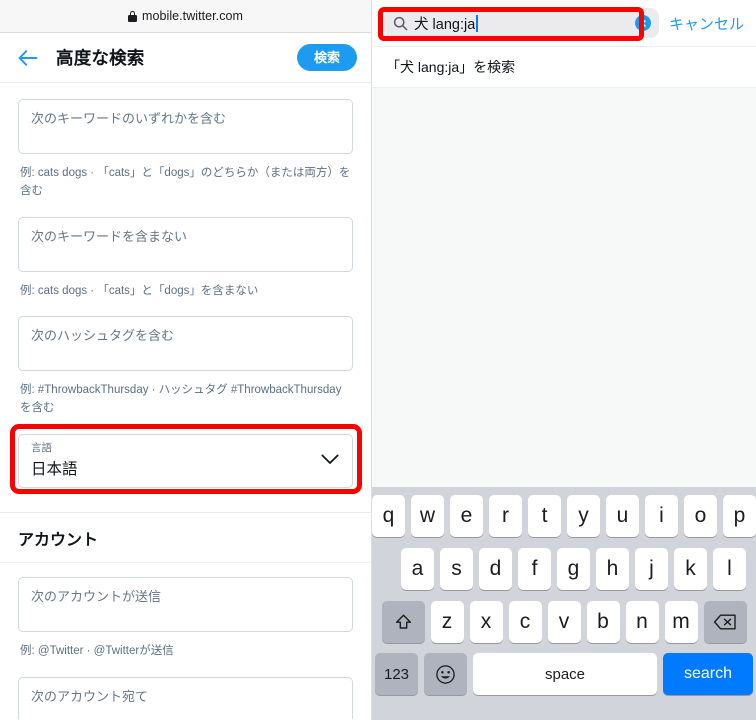  I want to click on key-e: e, so click(466, 516).